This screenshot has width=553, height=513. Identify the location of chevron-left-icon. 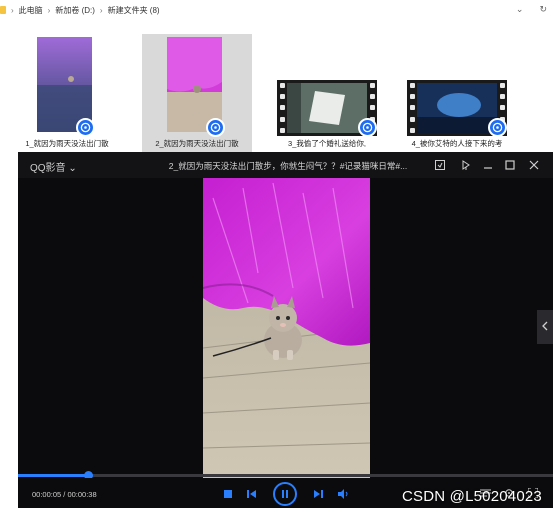
(545, 327).